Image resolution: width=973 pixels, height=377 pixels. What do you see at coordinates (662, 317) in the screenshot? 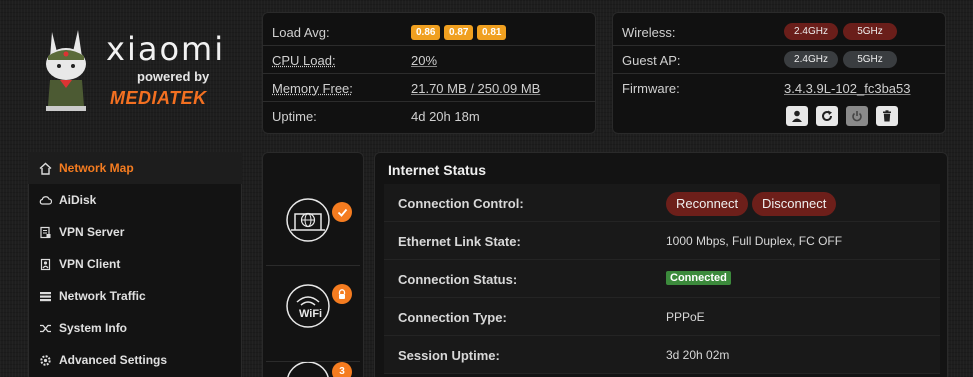
I see `connection-type-row: Connection Type: PPPoE` at bounding box center [662, 317].